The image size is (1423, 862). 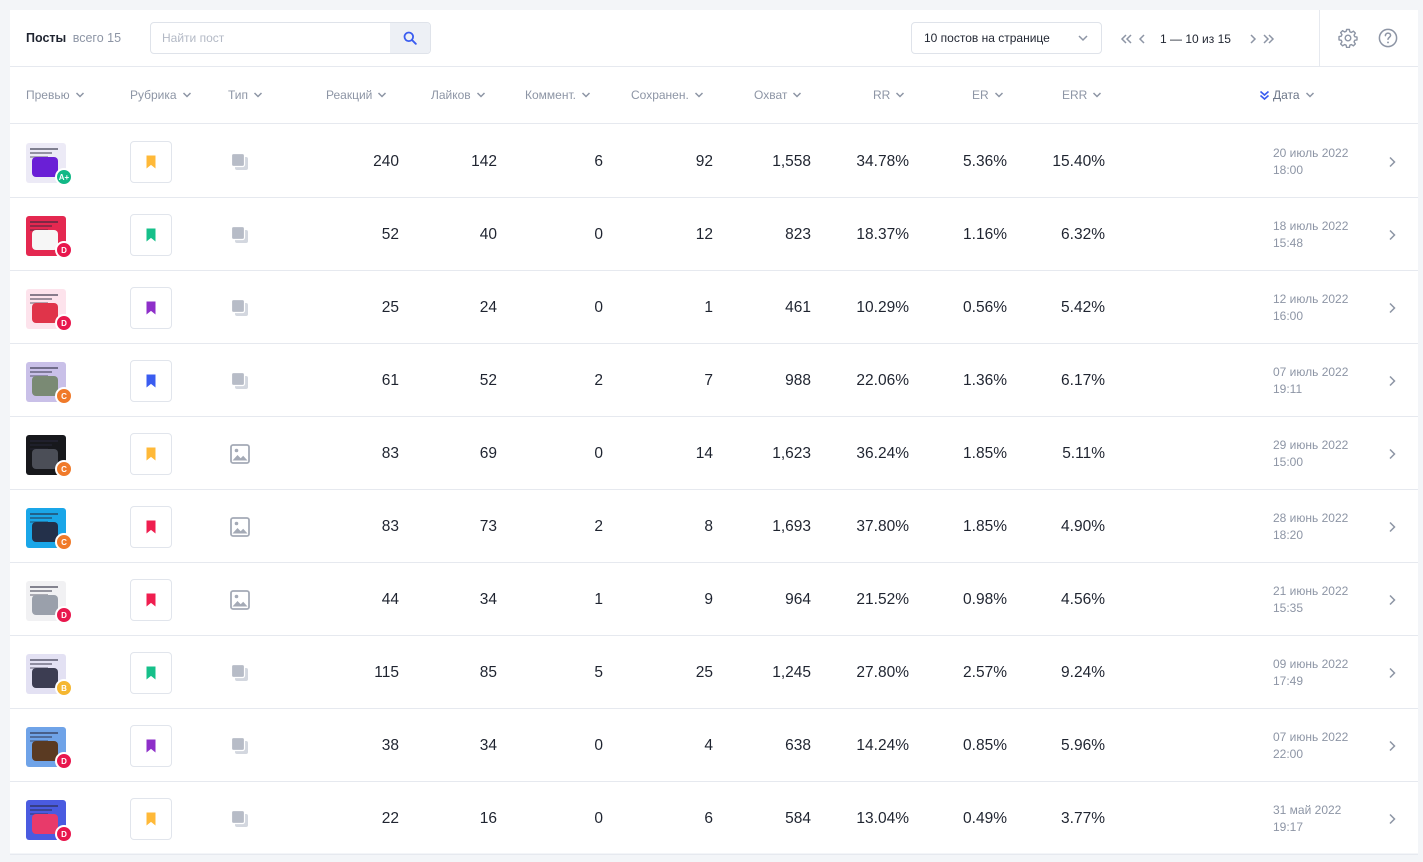 What do you see at coordinates (882, 526) in the screenshot?
I see `rr-value: 37.80%` at bounding box center [882, 526].